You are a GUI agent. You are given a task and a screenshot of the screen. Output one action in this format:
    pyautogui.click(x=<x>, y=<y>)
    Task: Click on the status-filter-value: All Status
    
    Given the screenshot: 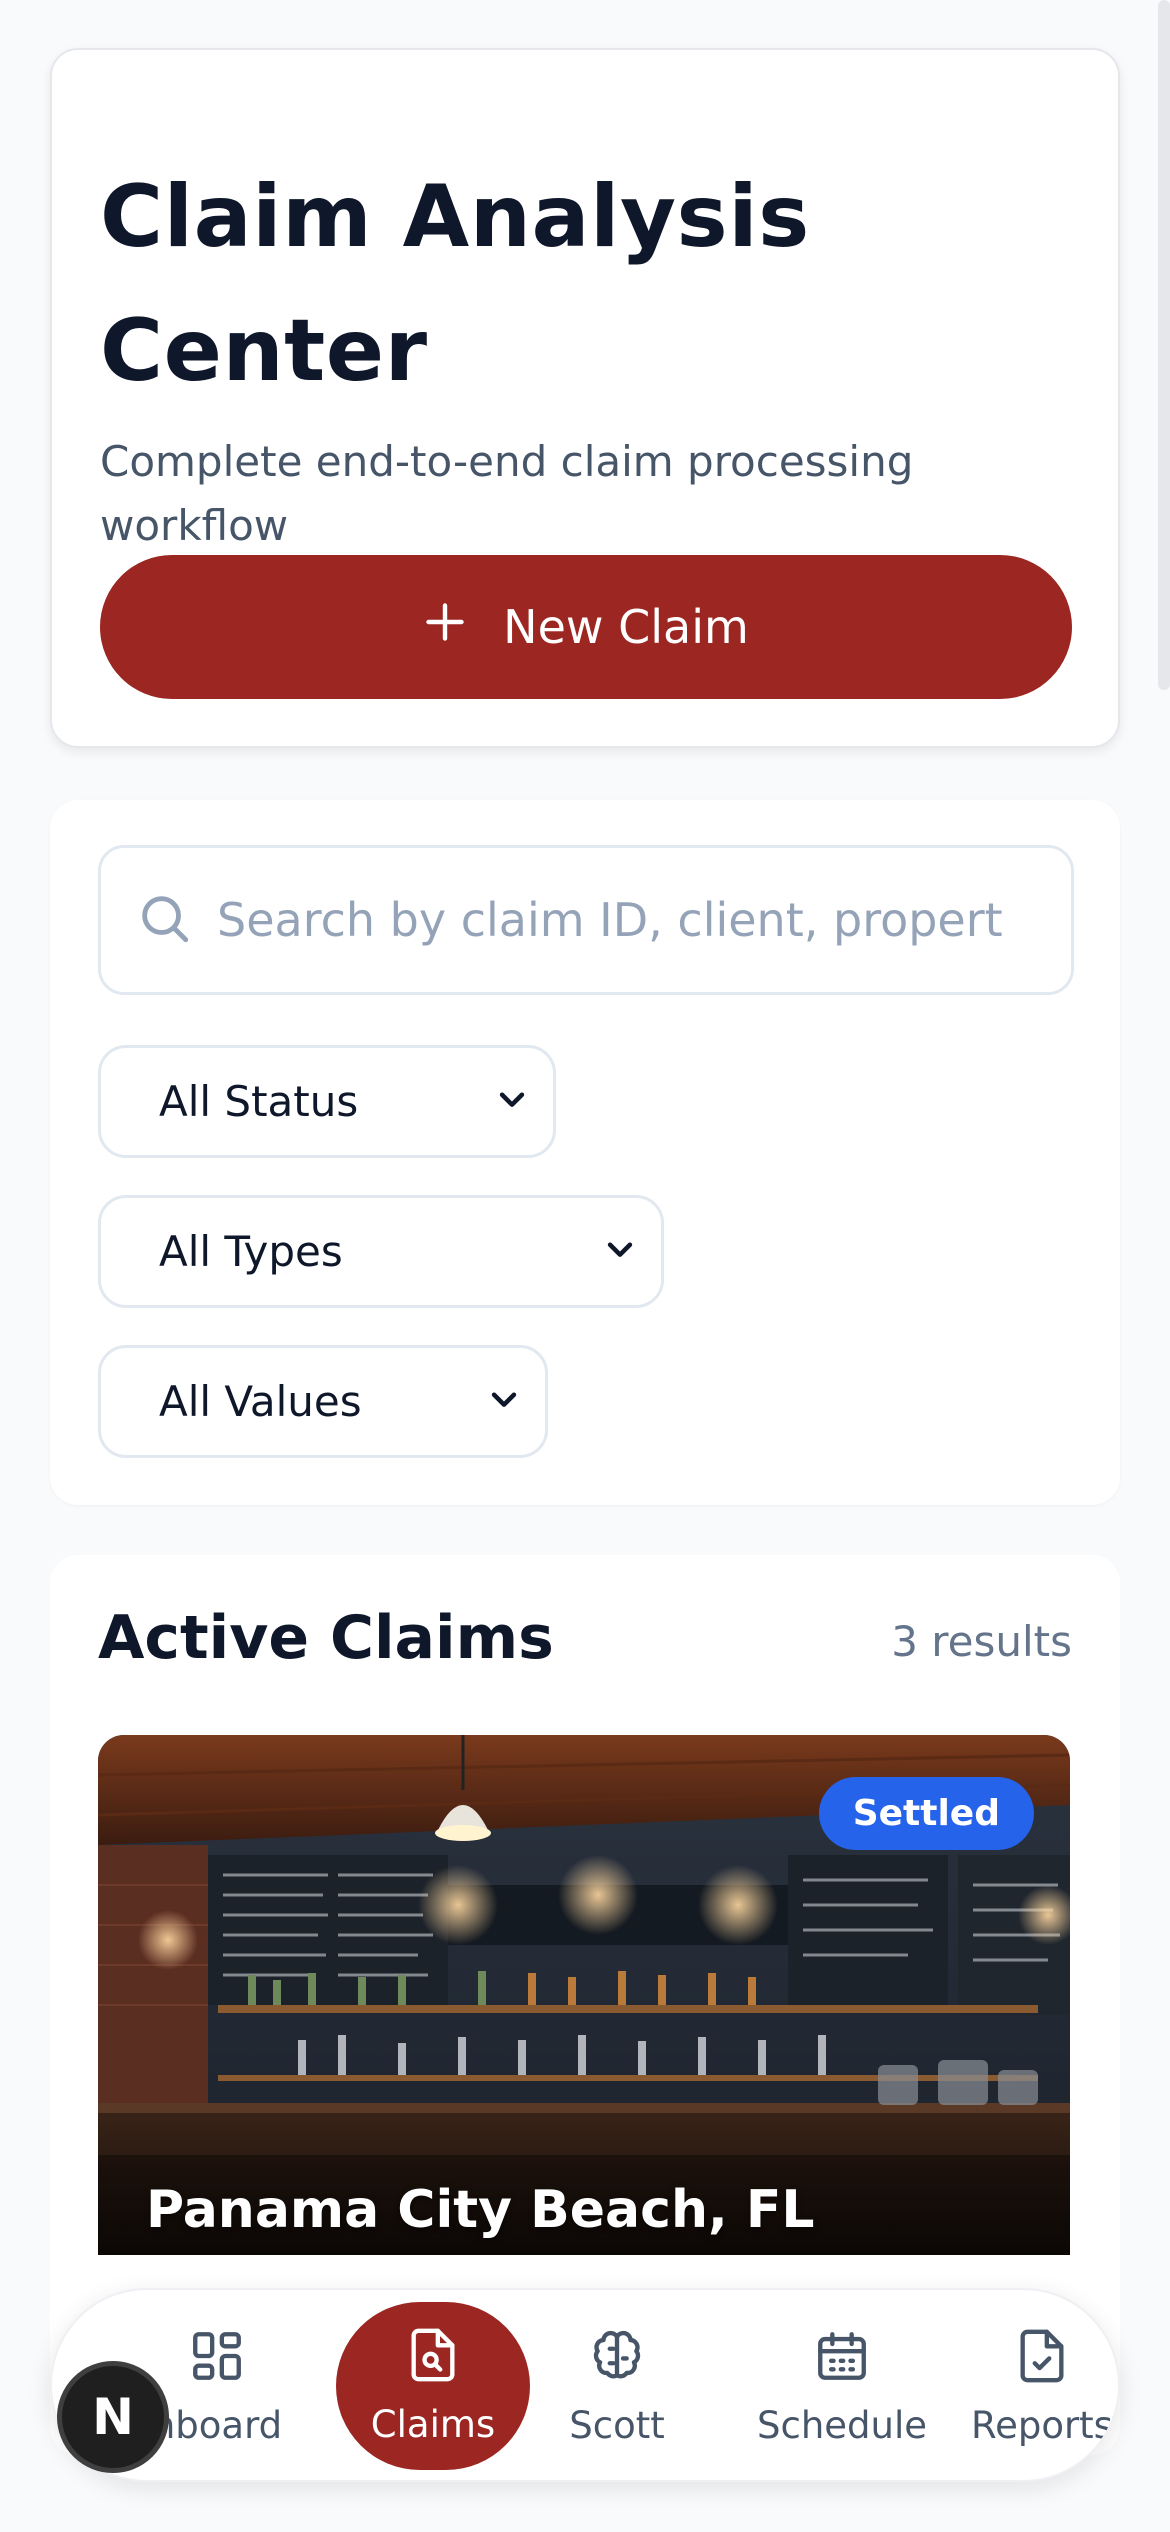 What is the action you would take?
    pyautogui.click(x=259, y=1101)
    